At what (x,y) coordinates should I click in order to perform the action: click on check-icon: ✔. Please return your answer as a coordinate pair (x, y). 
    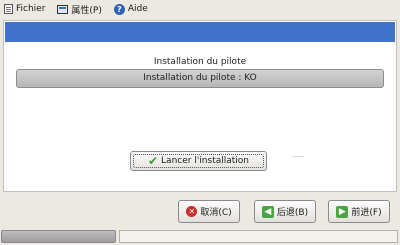
    Looking at the image, I should click on (153, 161).